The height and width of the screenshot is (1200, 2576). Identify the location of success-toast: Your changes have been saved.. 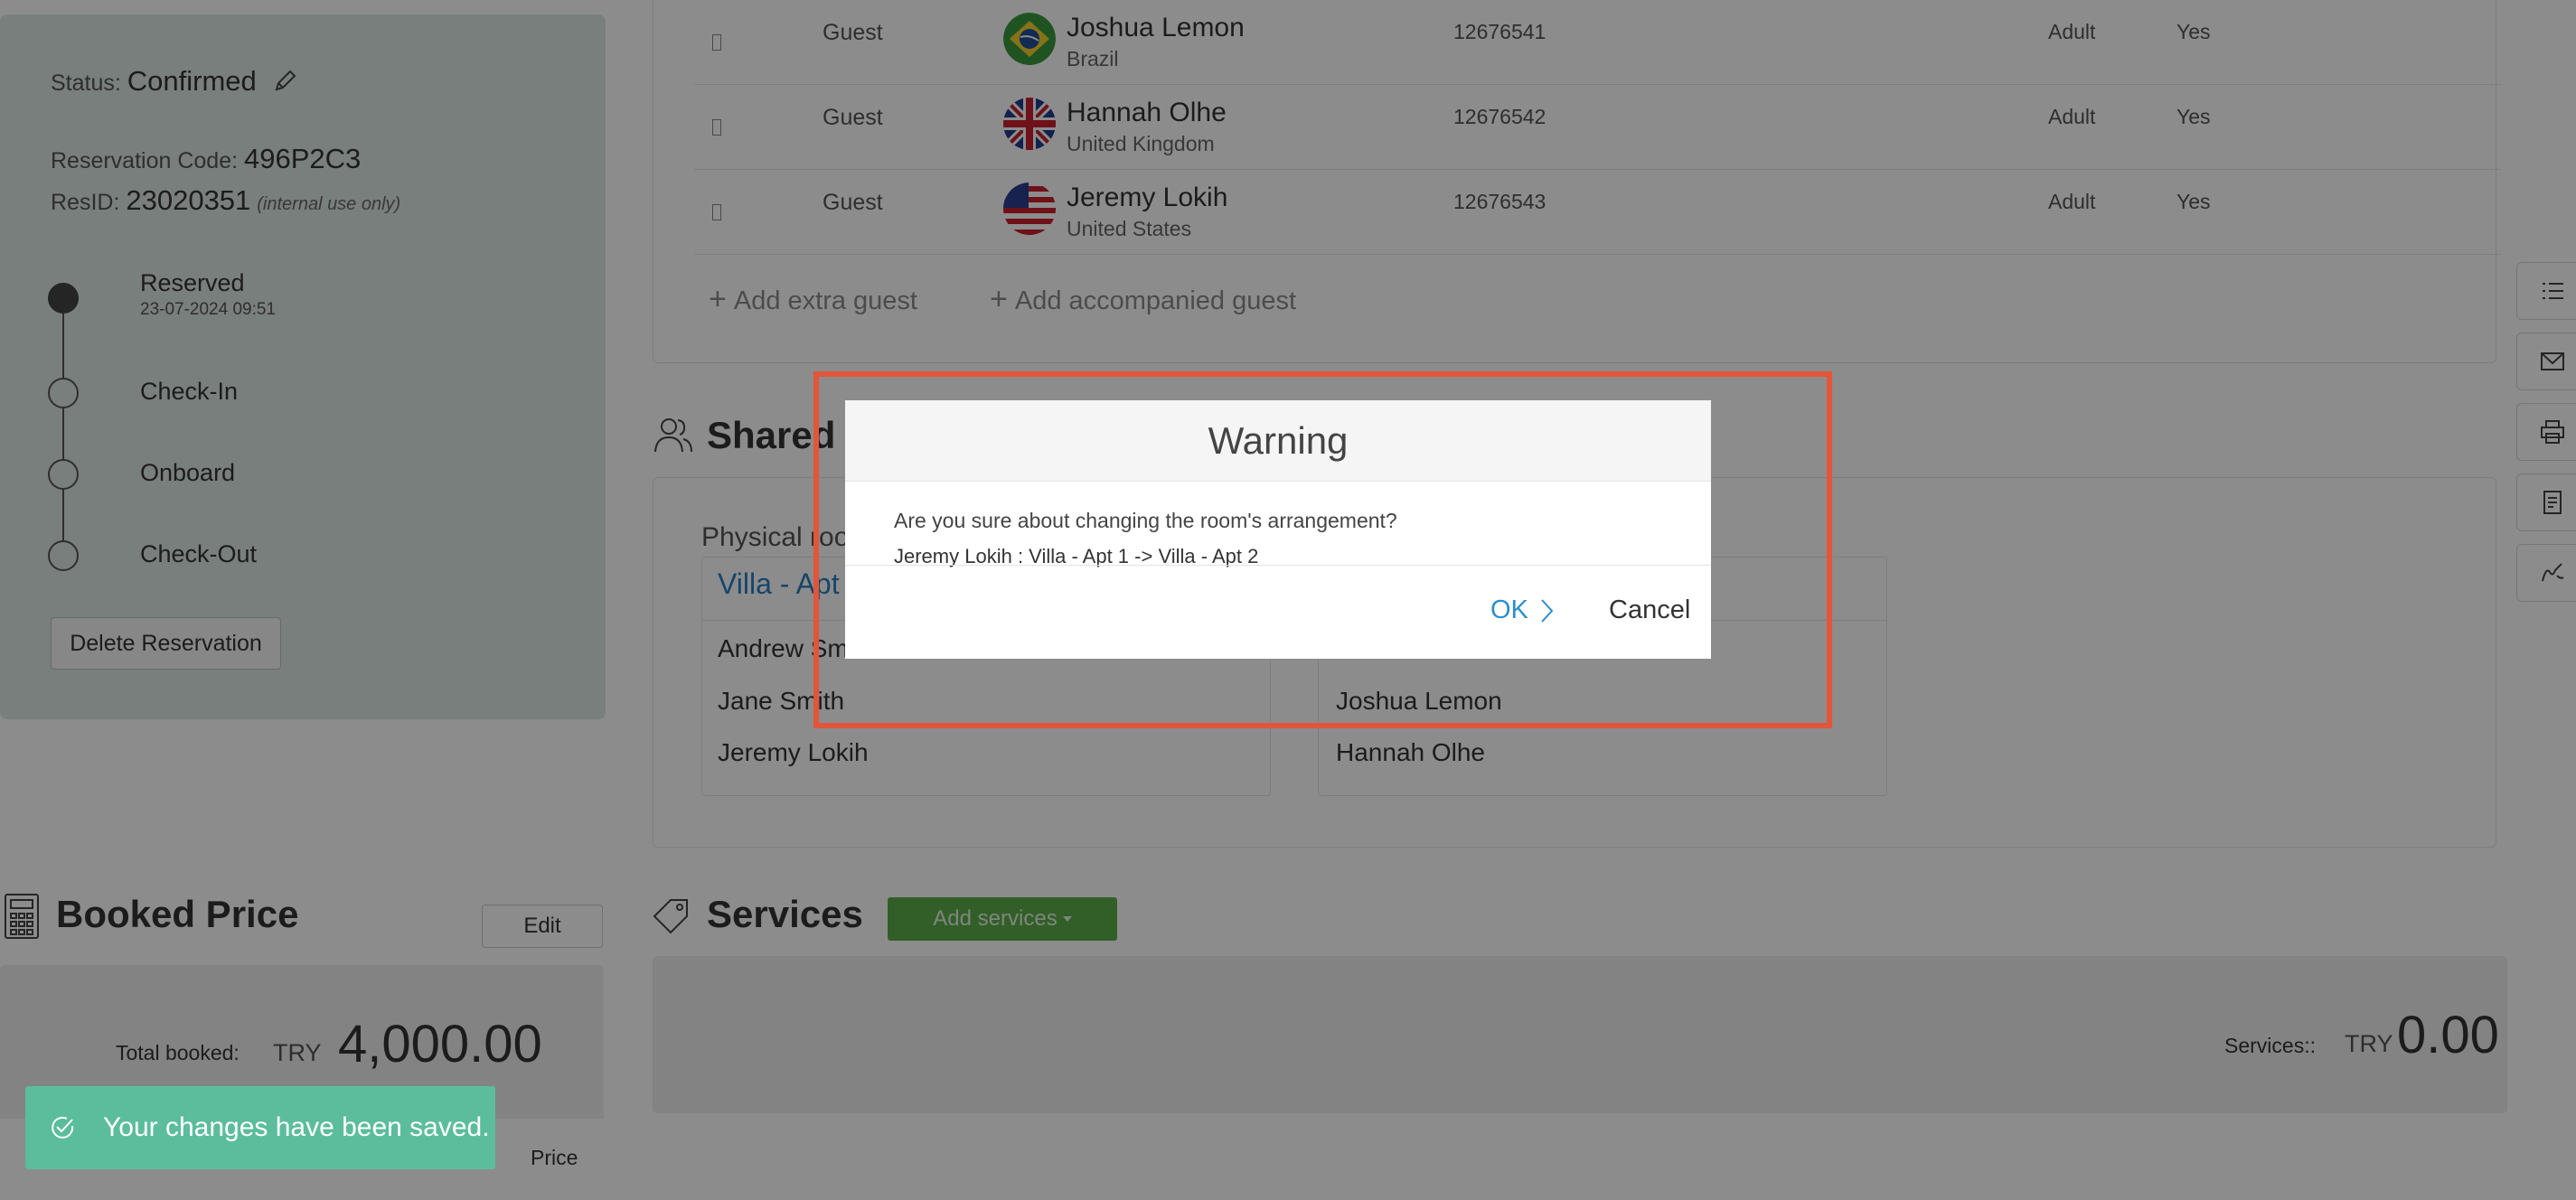
(260, 1127).